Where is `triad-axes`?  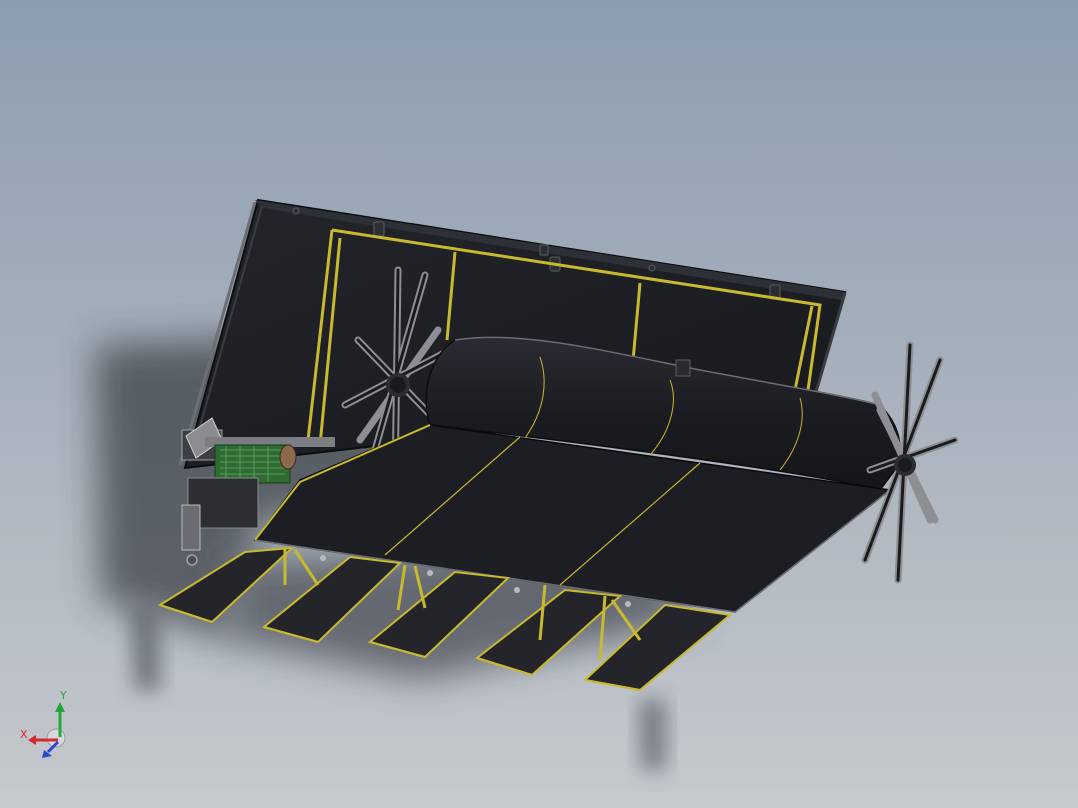
triad-axes is located at coordinates (47, 730).